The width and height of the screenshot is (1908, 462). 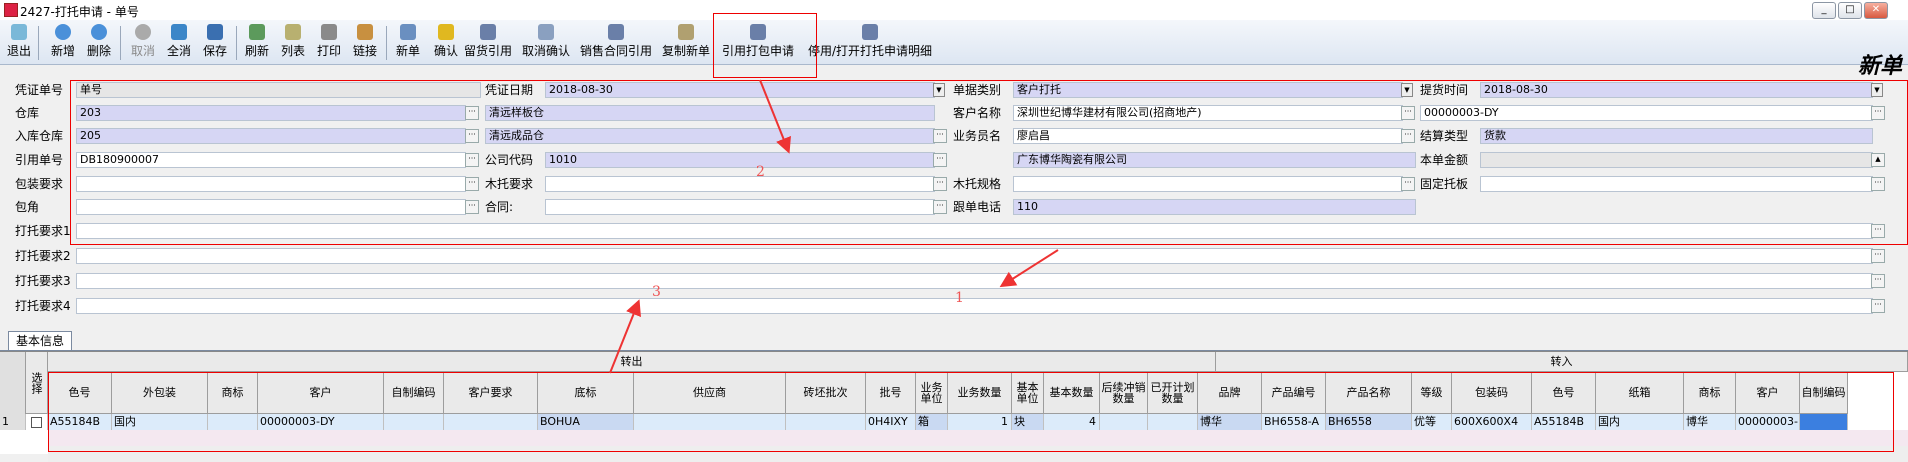 What do you see at coordinates (959, 298) in the screenshot?
I see `annotation-label-1: 1` at bounding box center [959, 298].